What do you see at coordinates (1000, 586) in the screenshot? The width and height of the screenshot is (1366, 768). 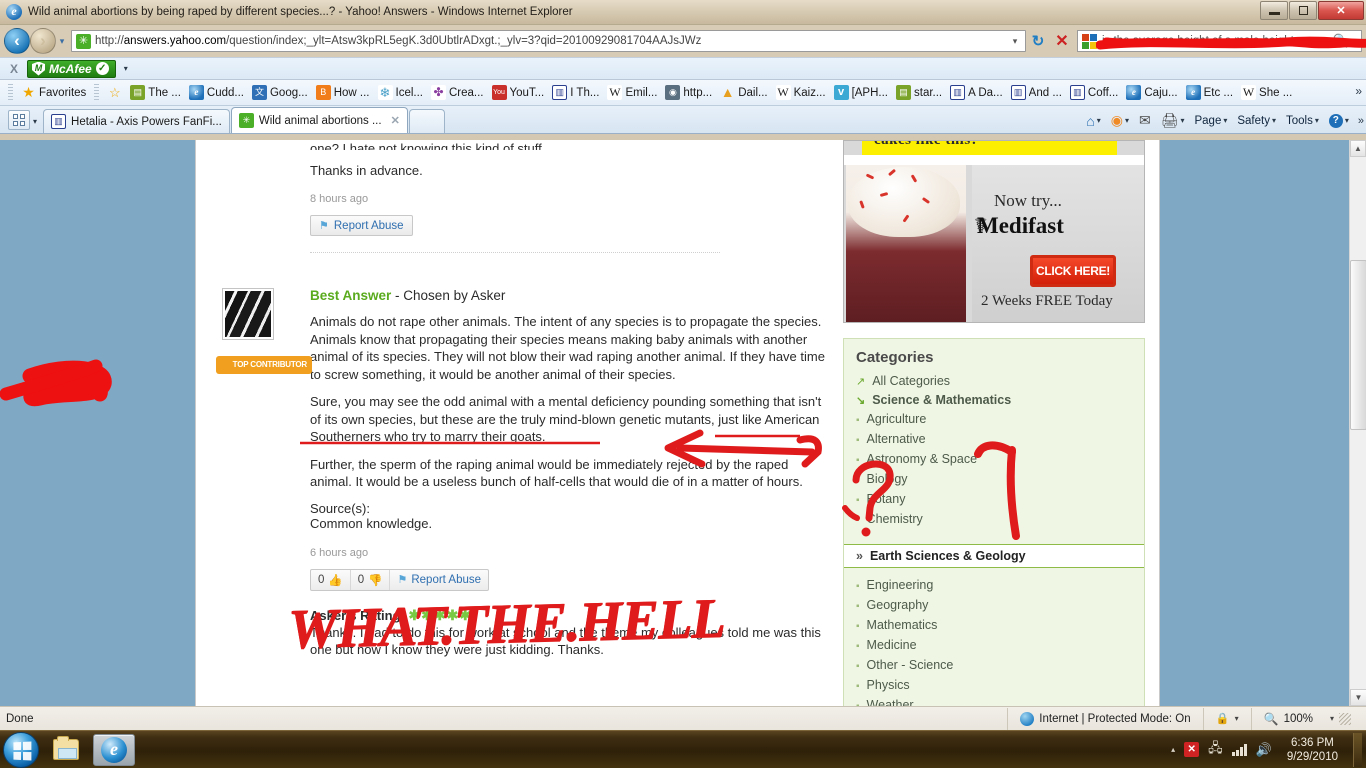 I see `category-item: ▪ Engineering` at bounding box center [1000, 586].